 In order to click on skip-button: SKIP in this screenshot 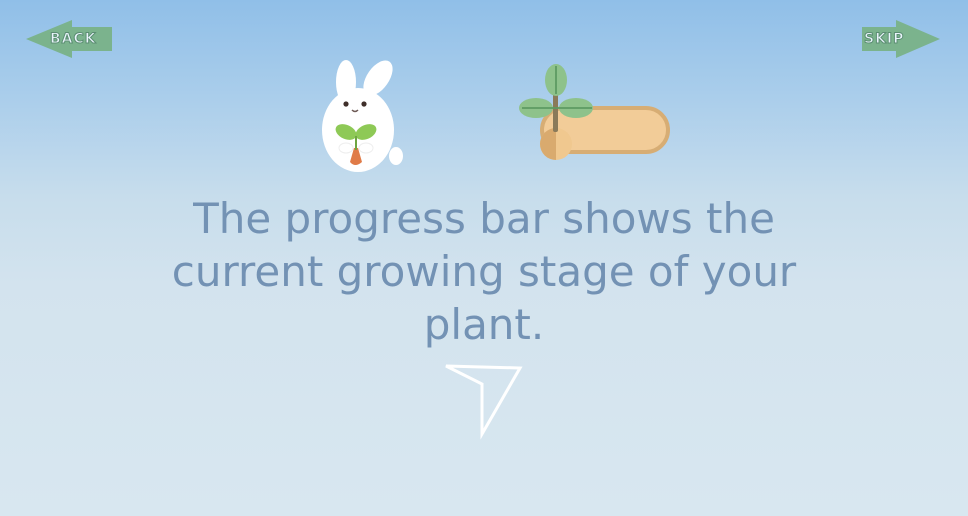, I will do `click(902, 39)`.